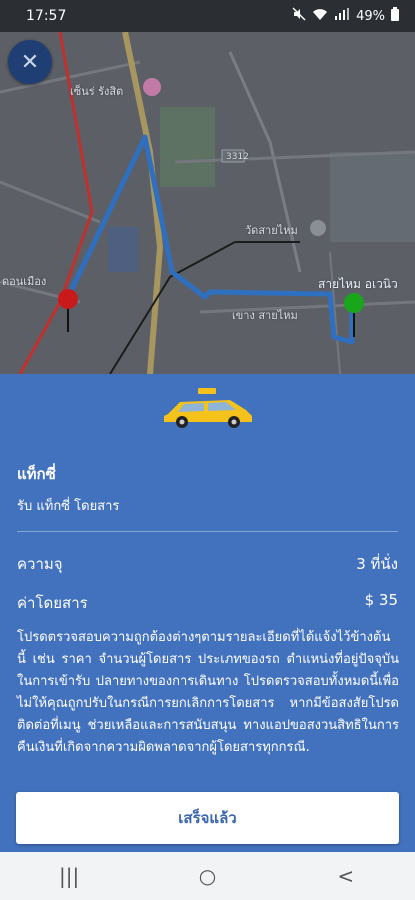 Image resolution: width=415 pixels, height=900 pixels. I want to click on battery-text: 49%, so click(370, 16).